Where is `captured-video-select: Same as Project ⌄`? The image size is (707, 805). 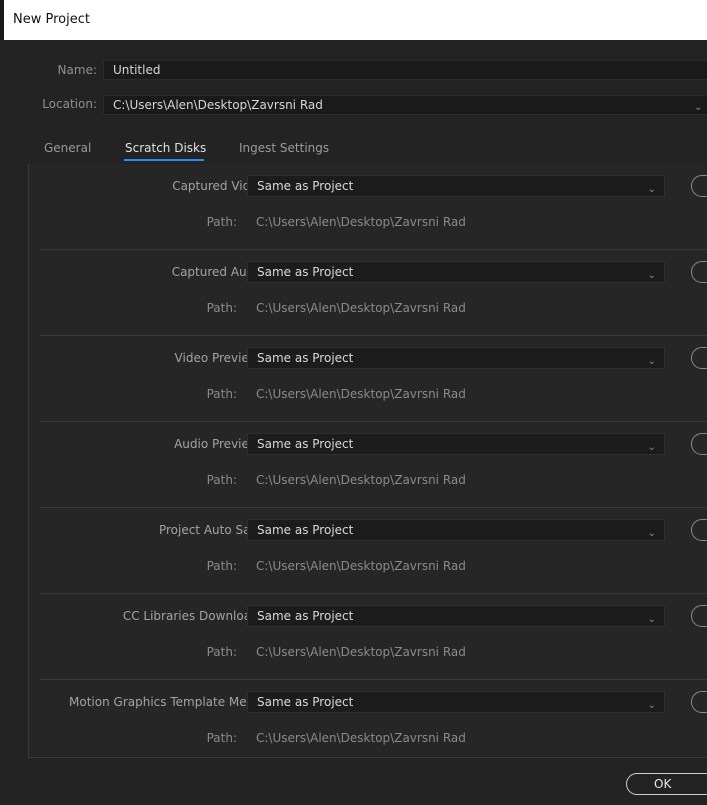 captured-video-select: Same as Project ⌄ is located at coordinates (456, 186).